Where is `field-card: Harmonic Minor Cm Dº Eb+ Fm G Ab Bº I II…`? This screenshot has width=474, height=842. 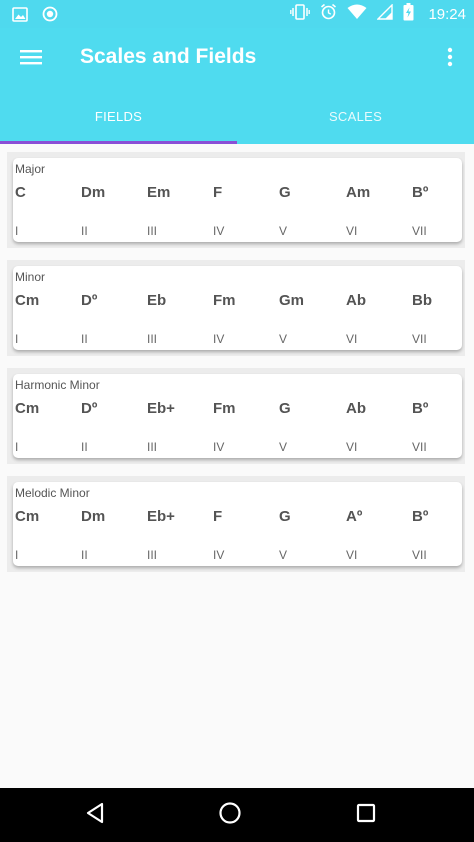 field-card: Harmonic Minor Cm Dº Eb+ Fm G Ab Bº I II… is located at coordinates (237, 416).